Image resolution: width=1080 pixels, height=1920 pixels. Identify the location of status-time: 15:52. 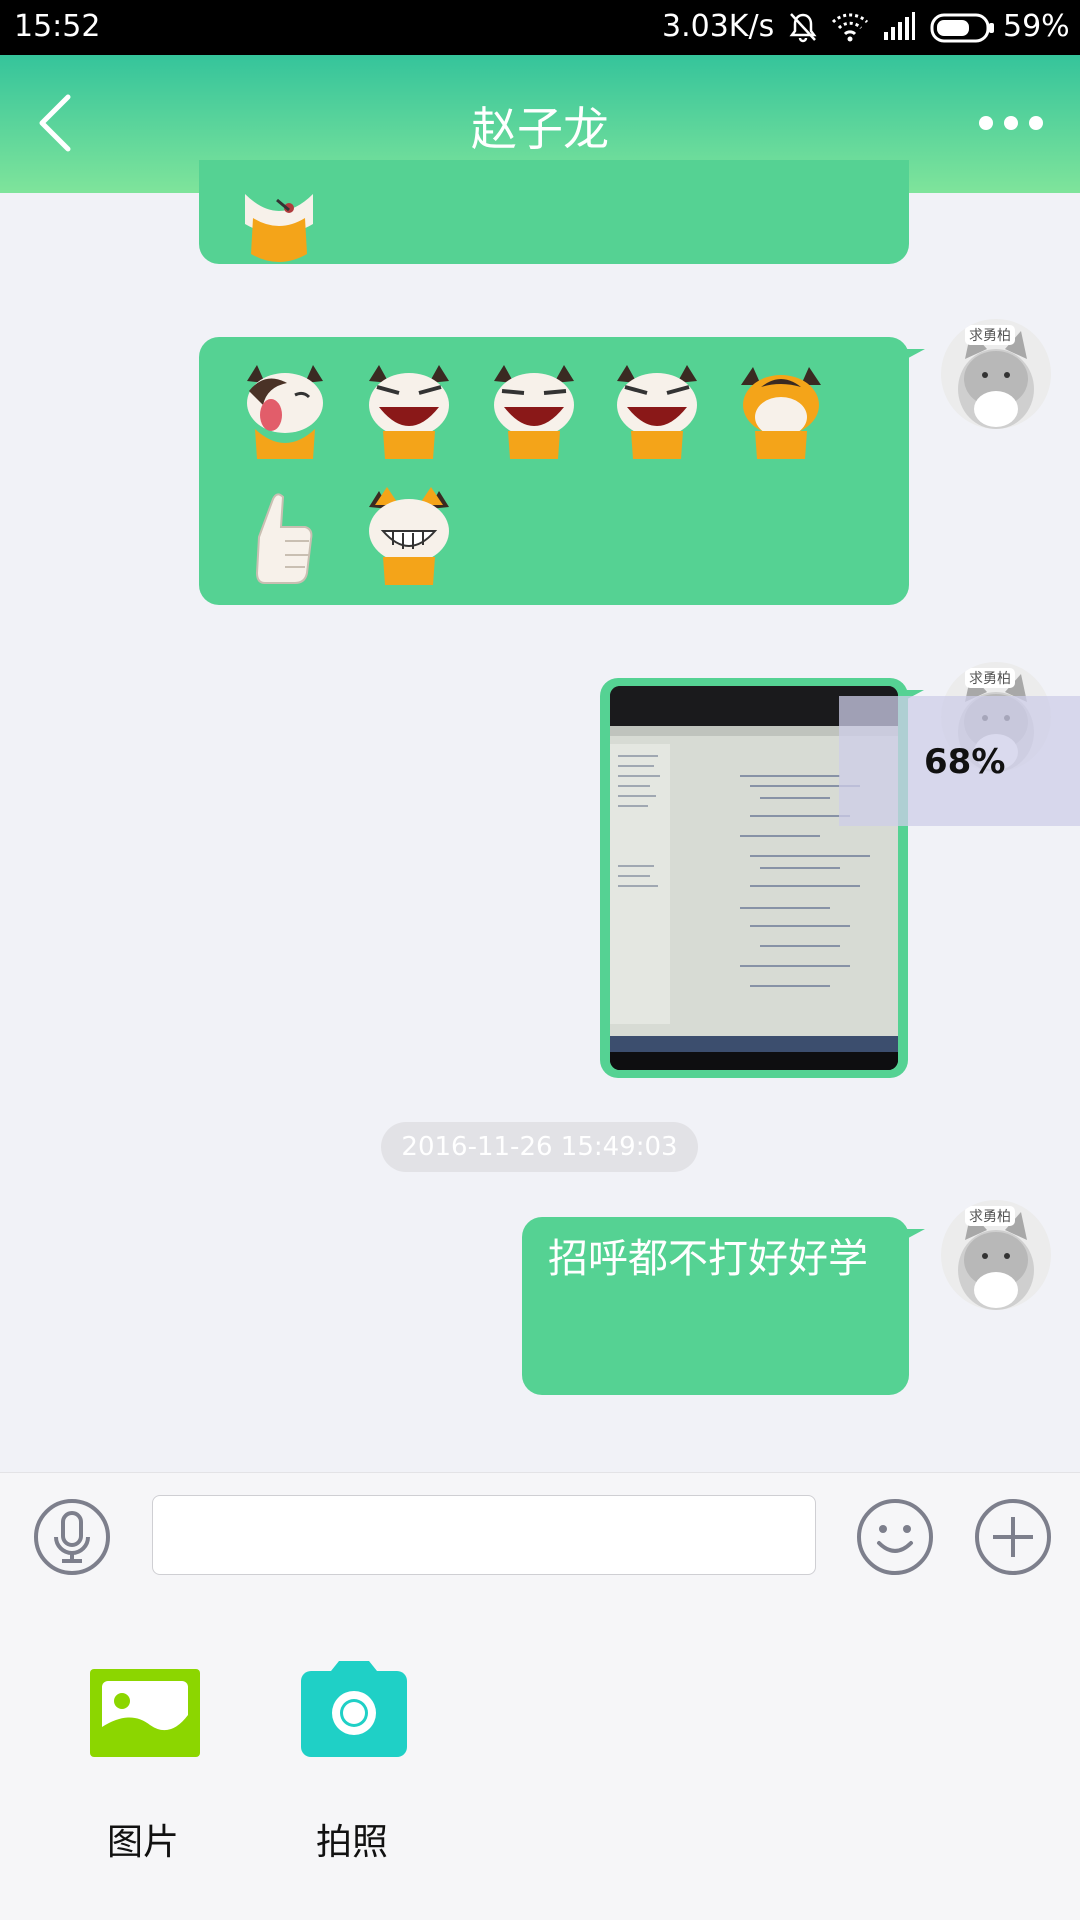
(57, 26).